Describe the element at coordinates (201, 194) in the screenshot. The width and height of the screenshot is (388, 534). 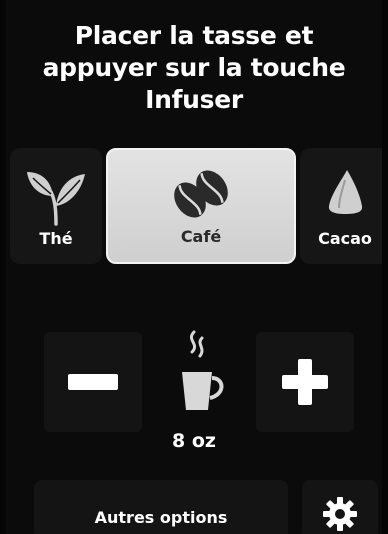
I see `coffee-beans-icon` at that location.